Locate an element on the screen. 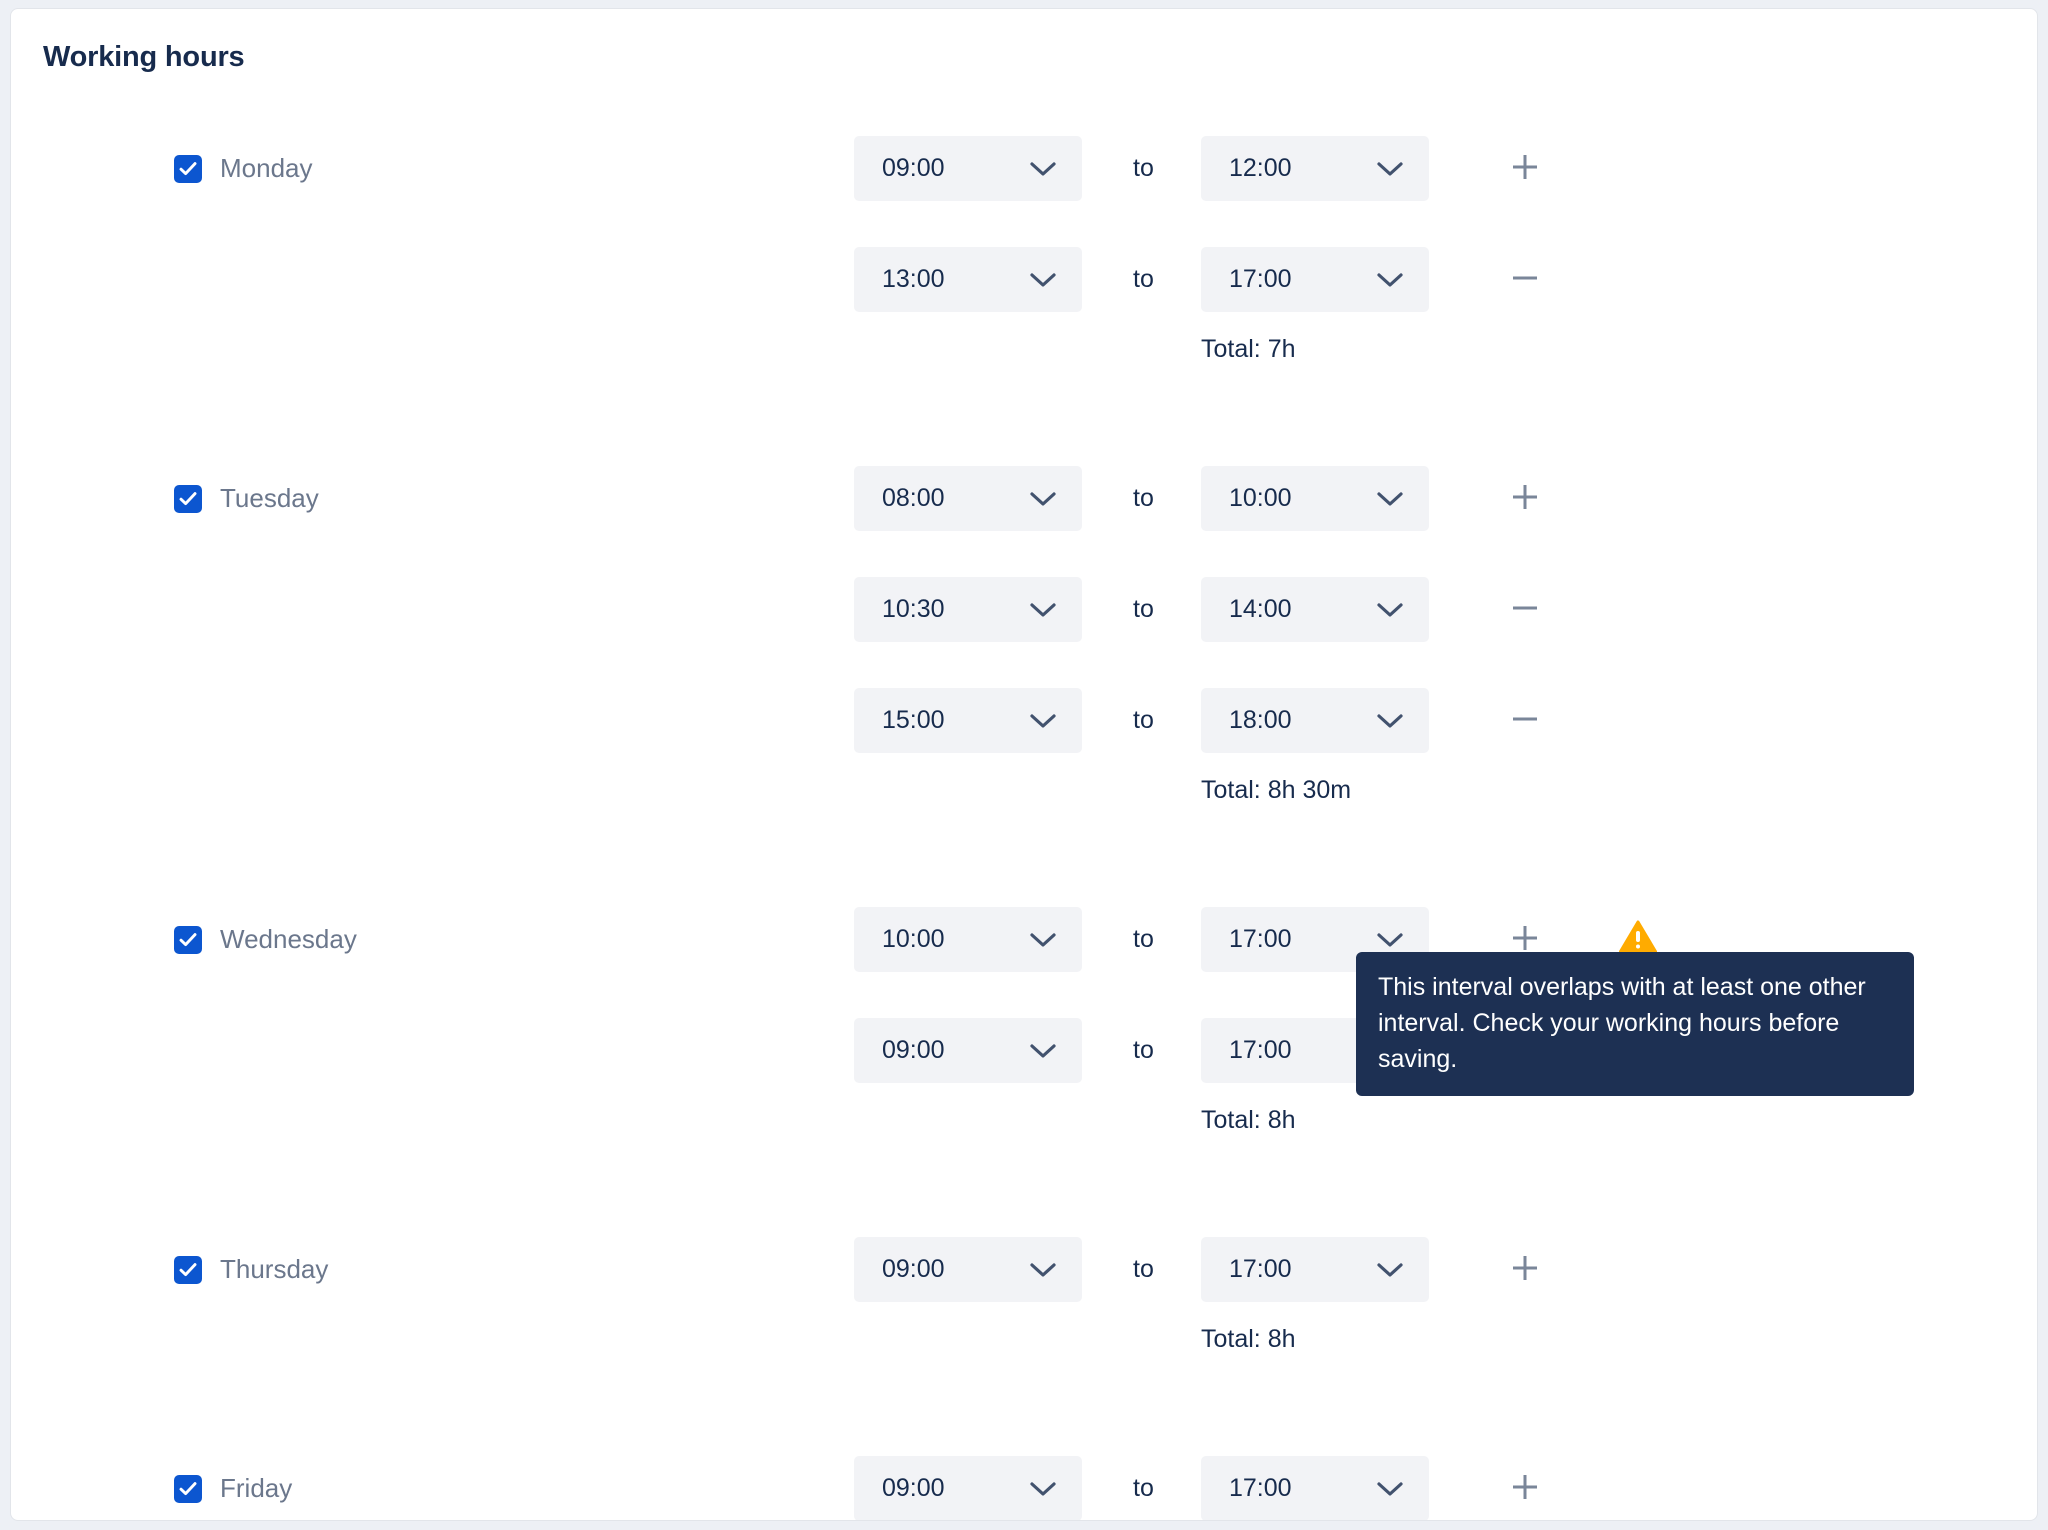 The image size is (2048, 1530). day-toggle-cell: Tuesday is located at coordinates (246, 498).